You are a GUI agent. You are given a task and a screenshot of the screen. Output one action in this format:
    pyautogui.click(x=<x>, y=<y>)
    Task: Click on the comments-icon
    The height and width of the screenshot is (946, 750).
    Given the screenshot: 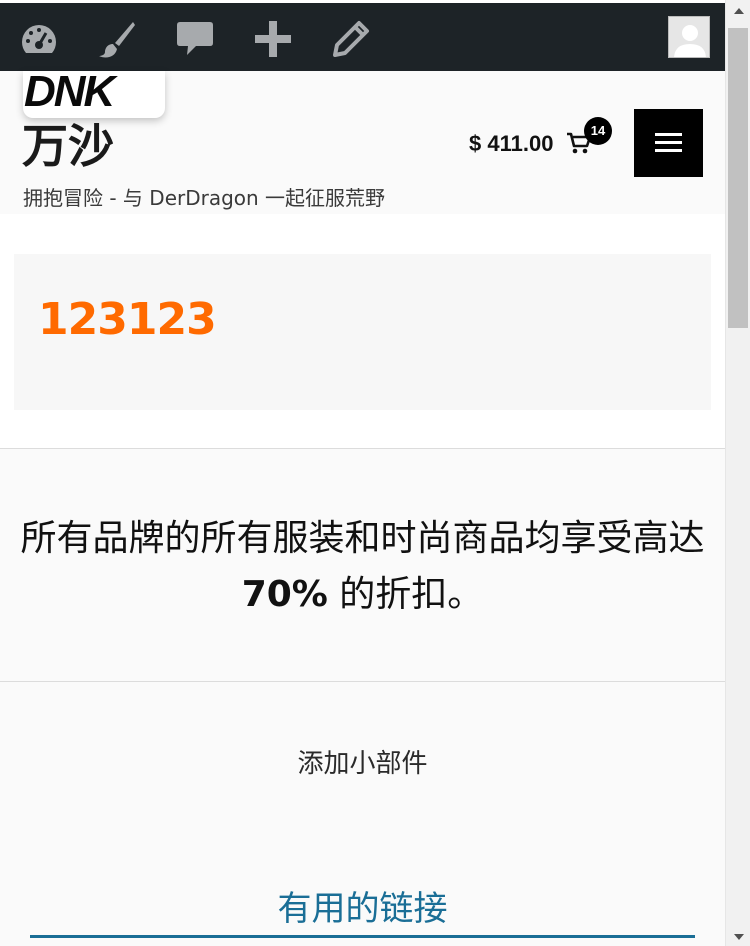 What is the action you would take?
    pyautogui.click(x=195, y=39)
    